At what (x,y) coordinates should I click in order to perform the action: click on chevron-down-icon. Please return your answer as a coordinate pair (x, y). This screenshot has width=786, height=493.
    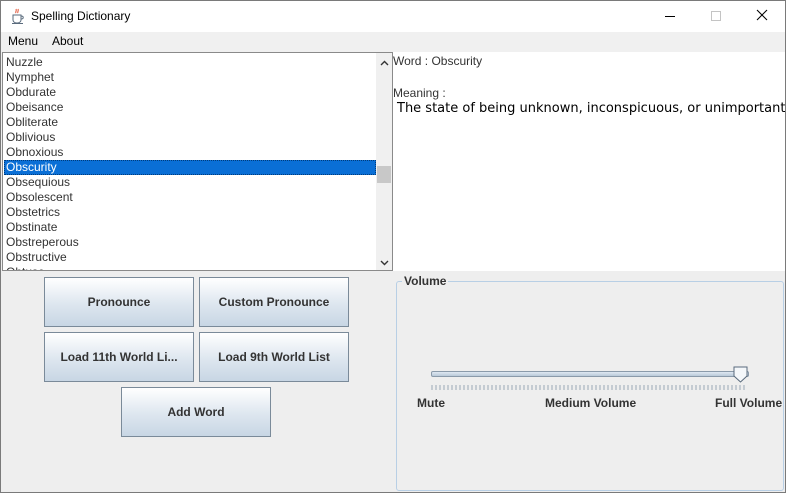
    Looking at the image, I should click on (384, 262).